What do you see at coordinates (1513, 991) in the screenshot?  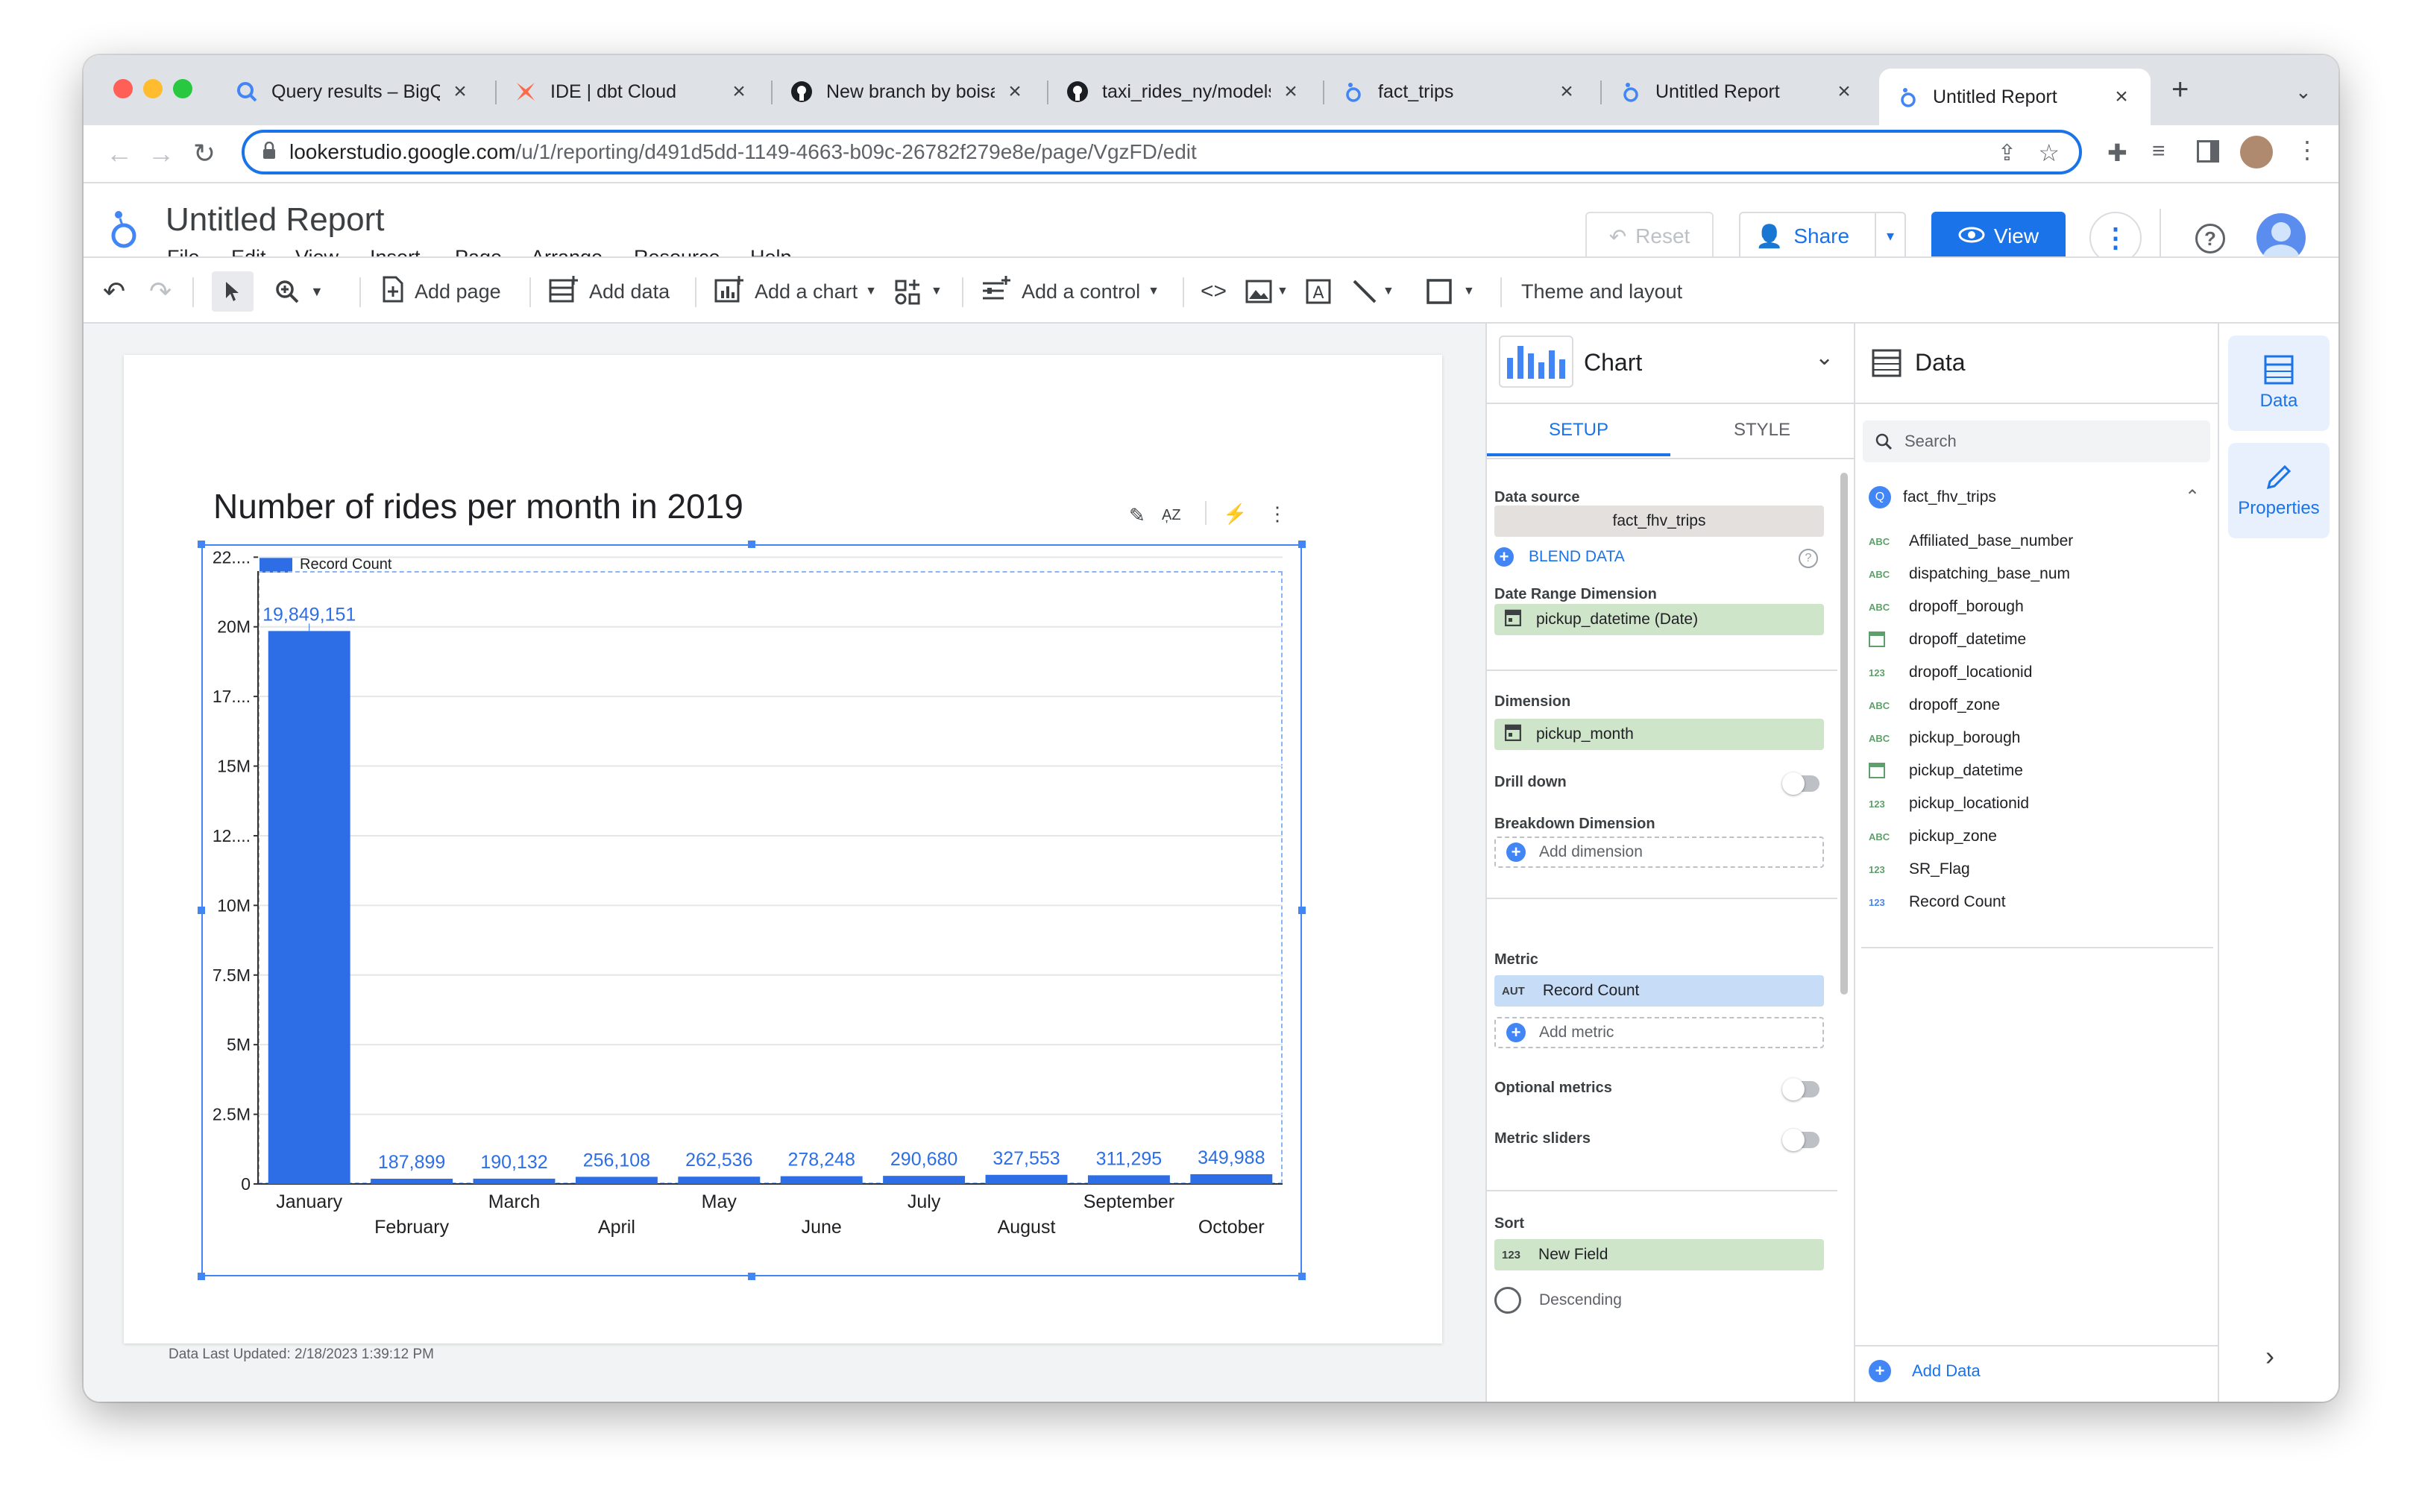 I see `metric-type-badge: AUT` at bounding box center [1513, 991].